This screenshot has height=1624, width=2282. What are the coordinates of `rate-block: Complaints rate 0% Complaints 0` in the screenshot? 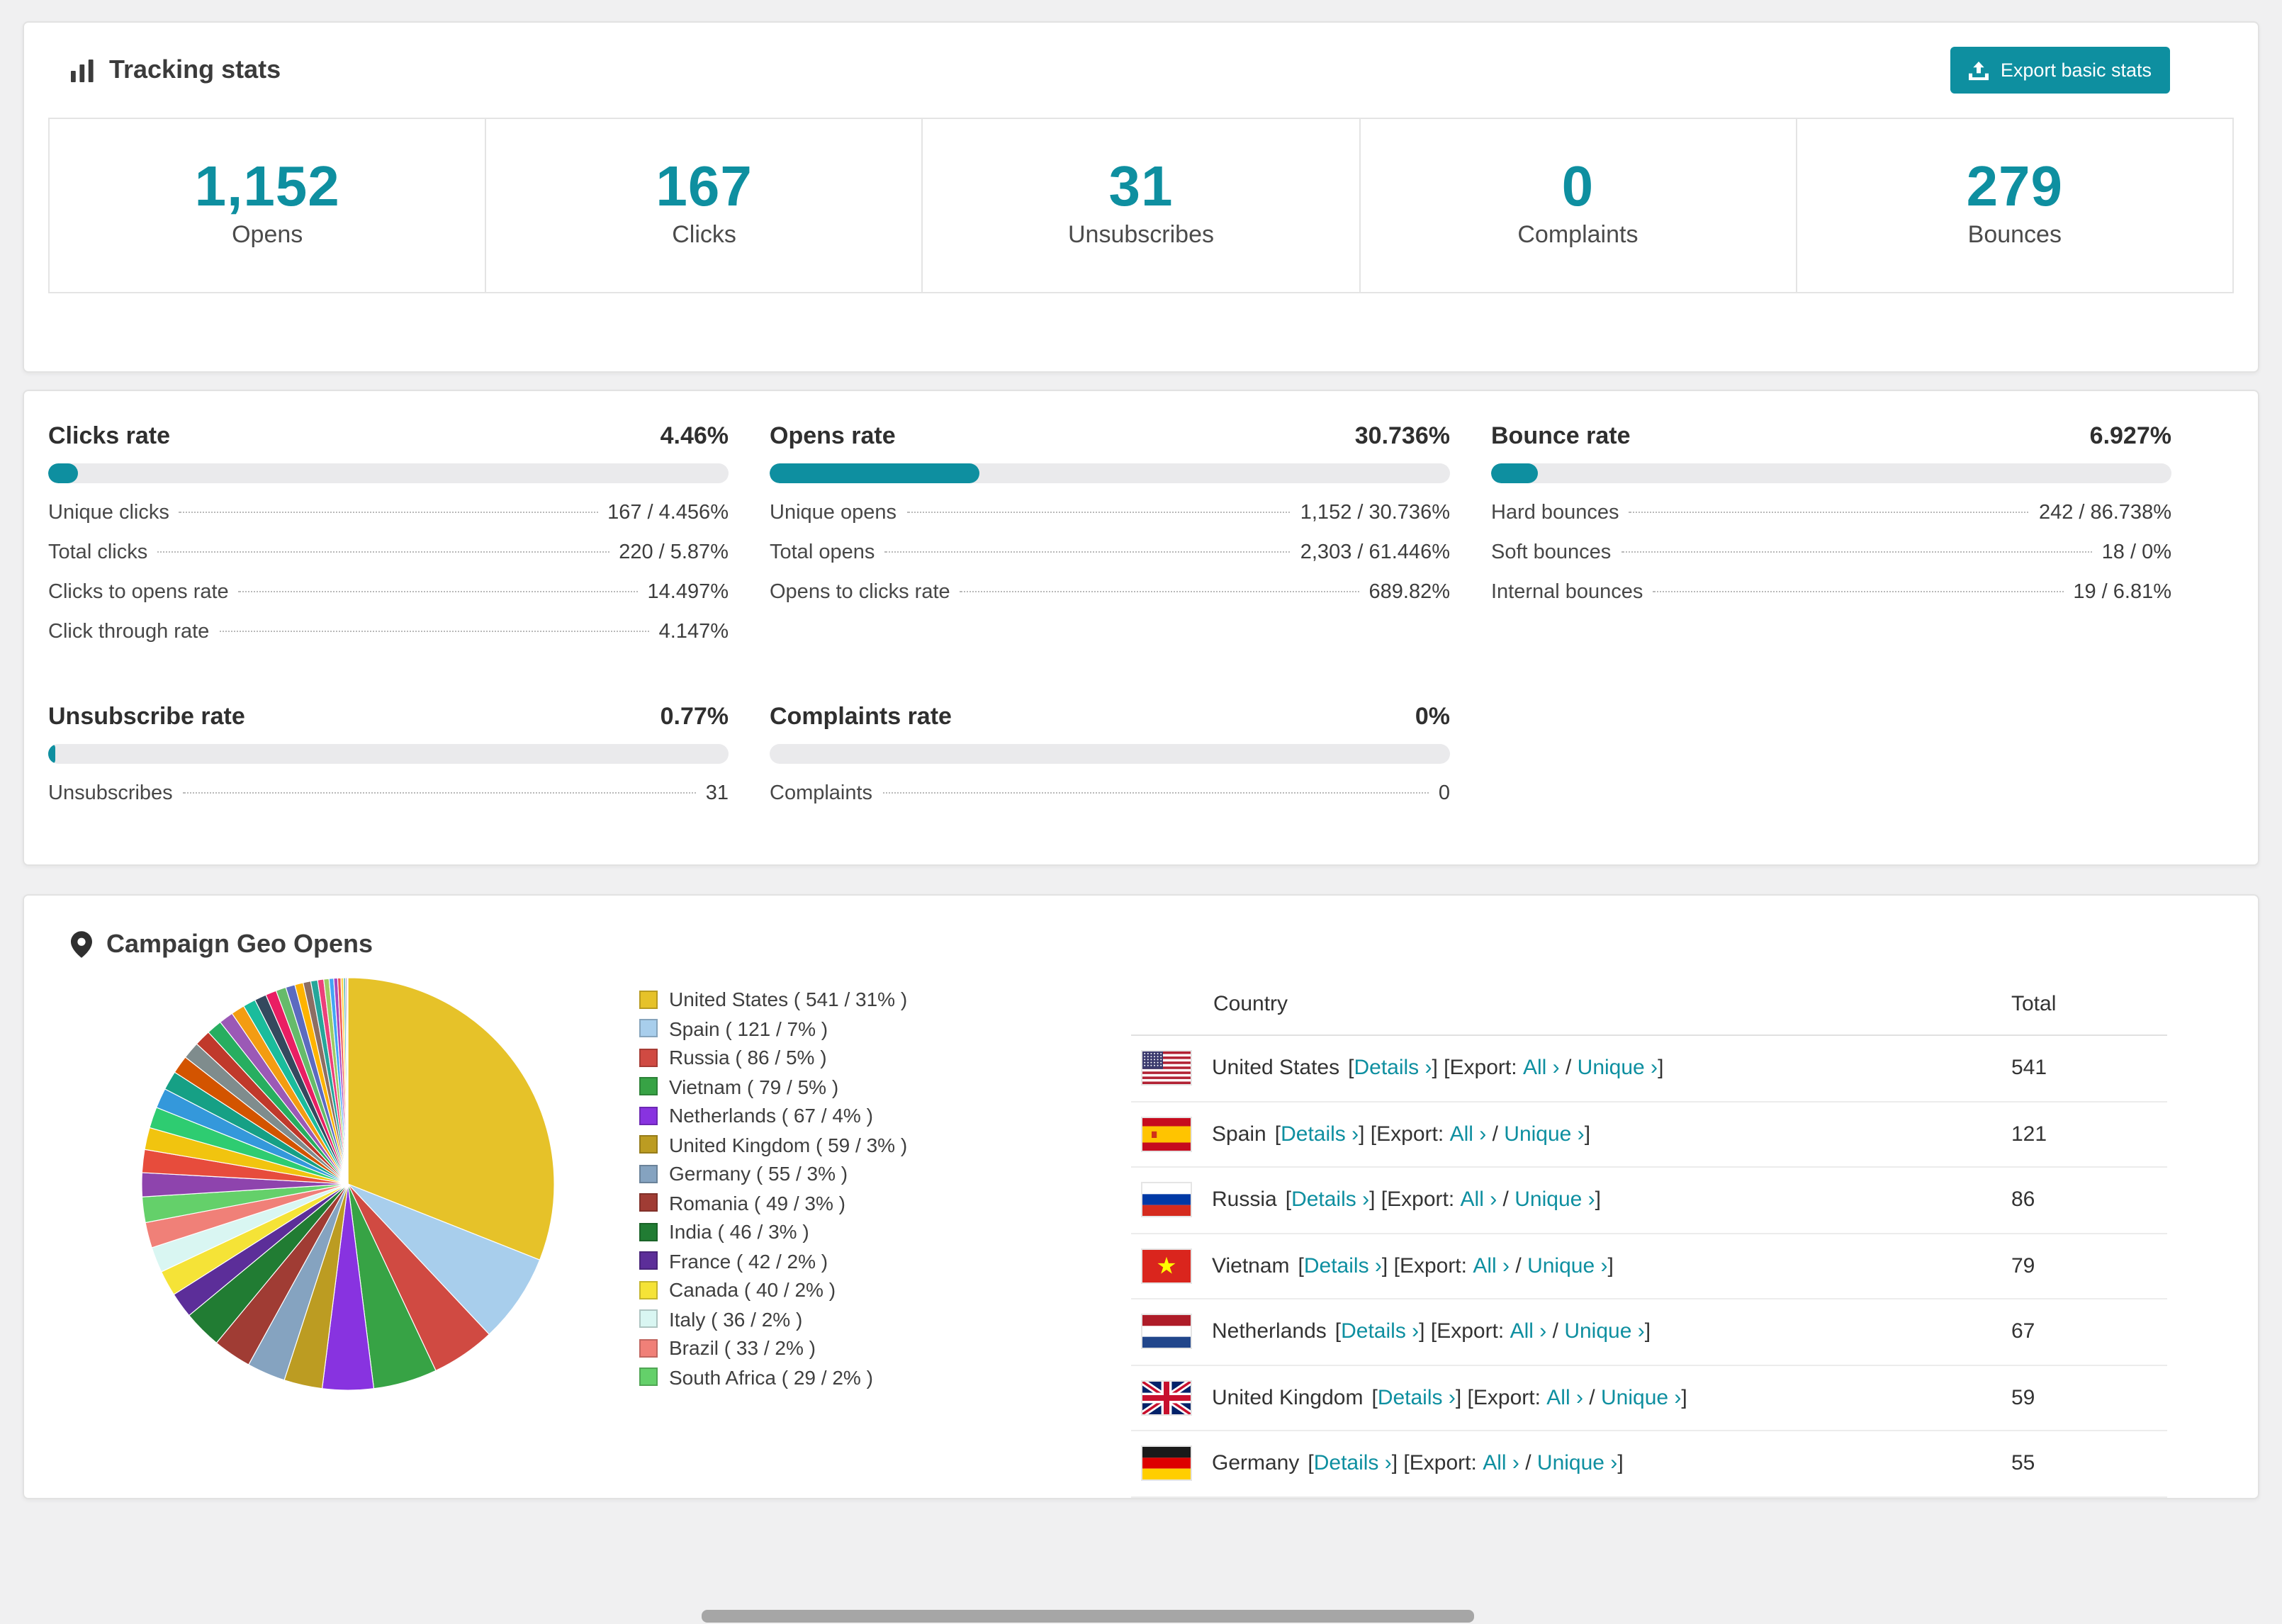 It's located at (1110, 763).